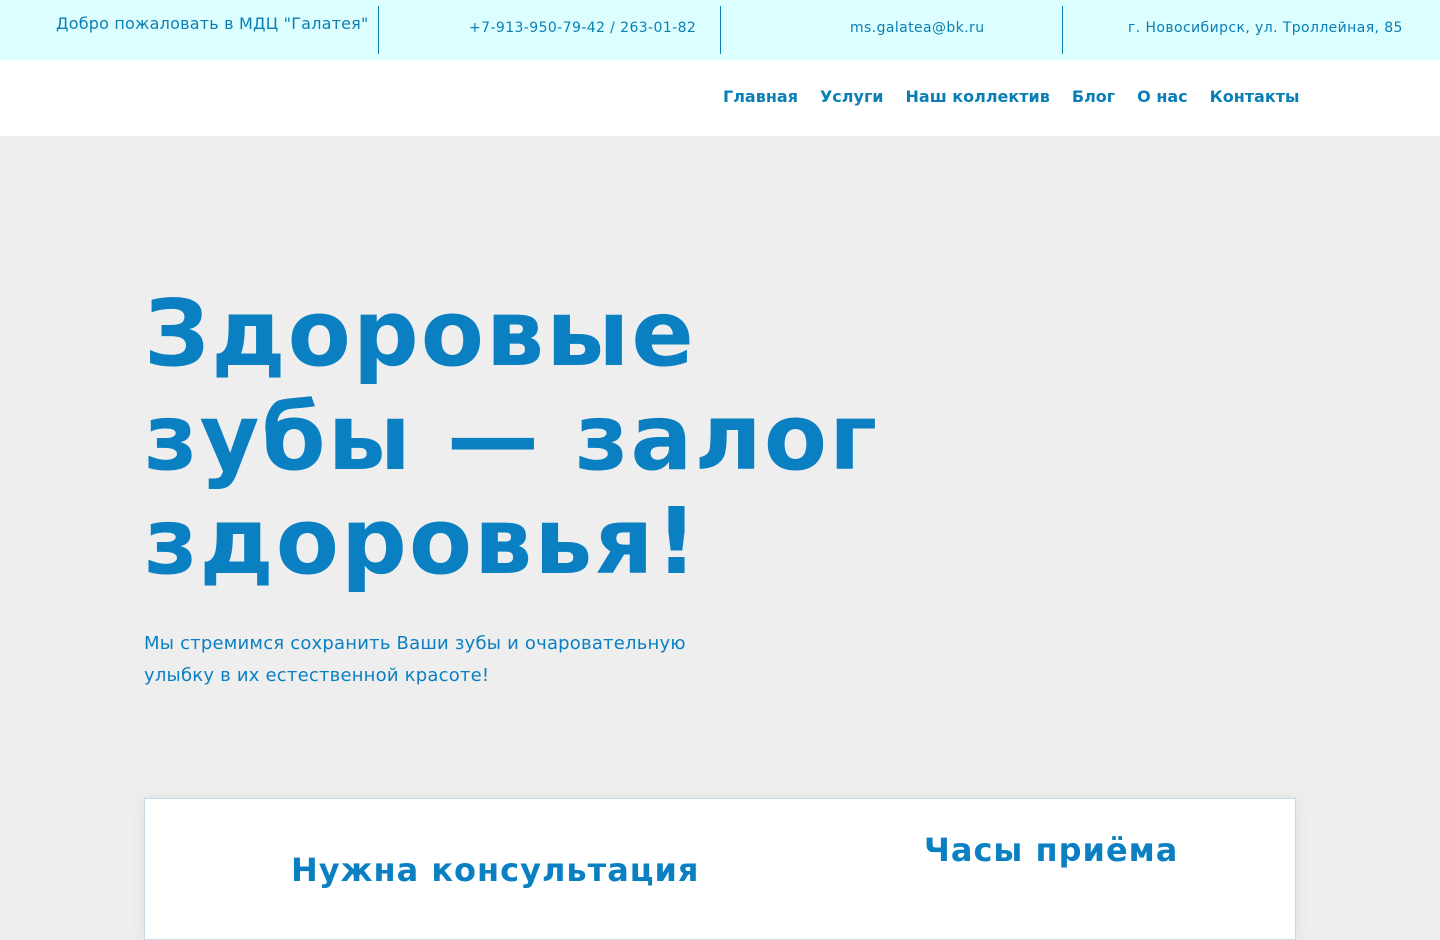 This screenshot has width=1440, height=940. I want to click on menu-item-team: Наш коллектив, so click(978, 96).